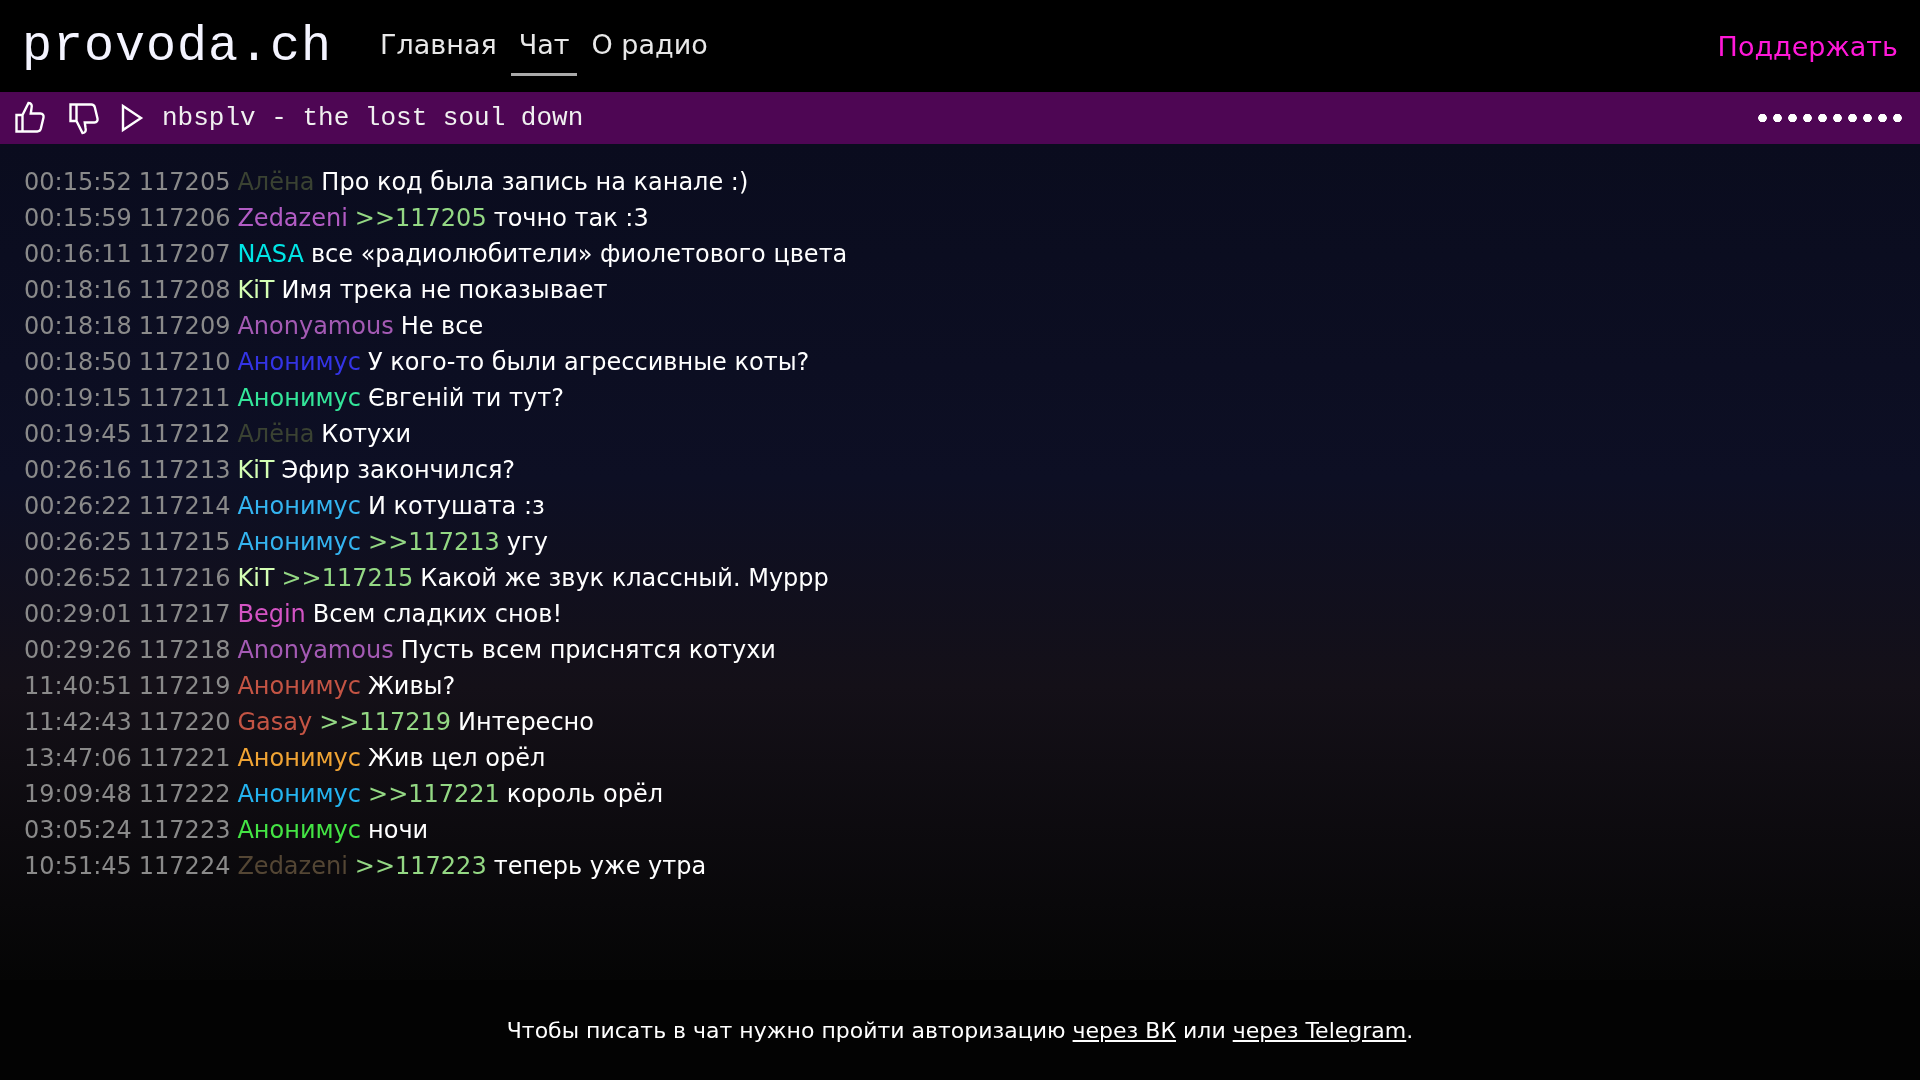 The height and width of the screenshot is (1080, 1920). Describe the element at coordinates (1807, 46) in the screenshot. I see `support-link: Поддержать` at that location.